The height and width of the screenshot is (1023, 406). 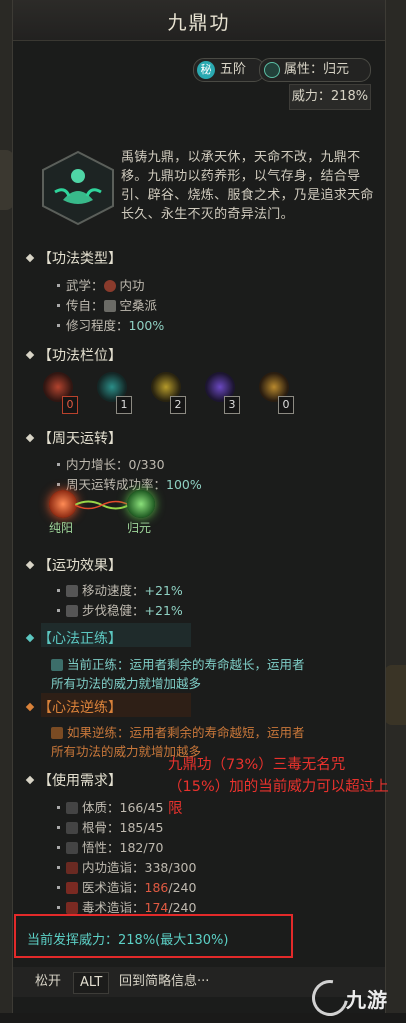 What do you see at coordinates (63, 504) in the screenshot?
I see `orb-chunyang-icon` at bounding box center [63, 504].